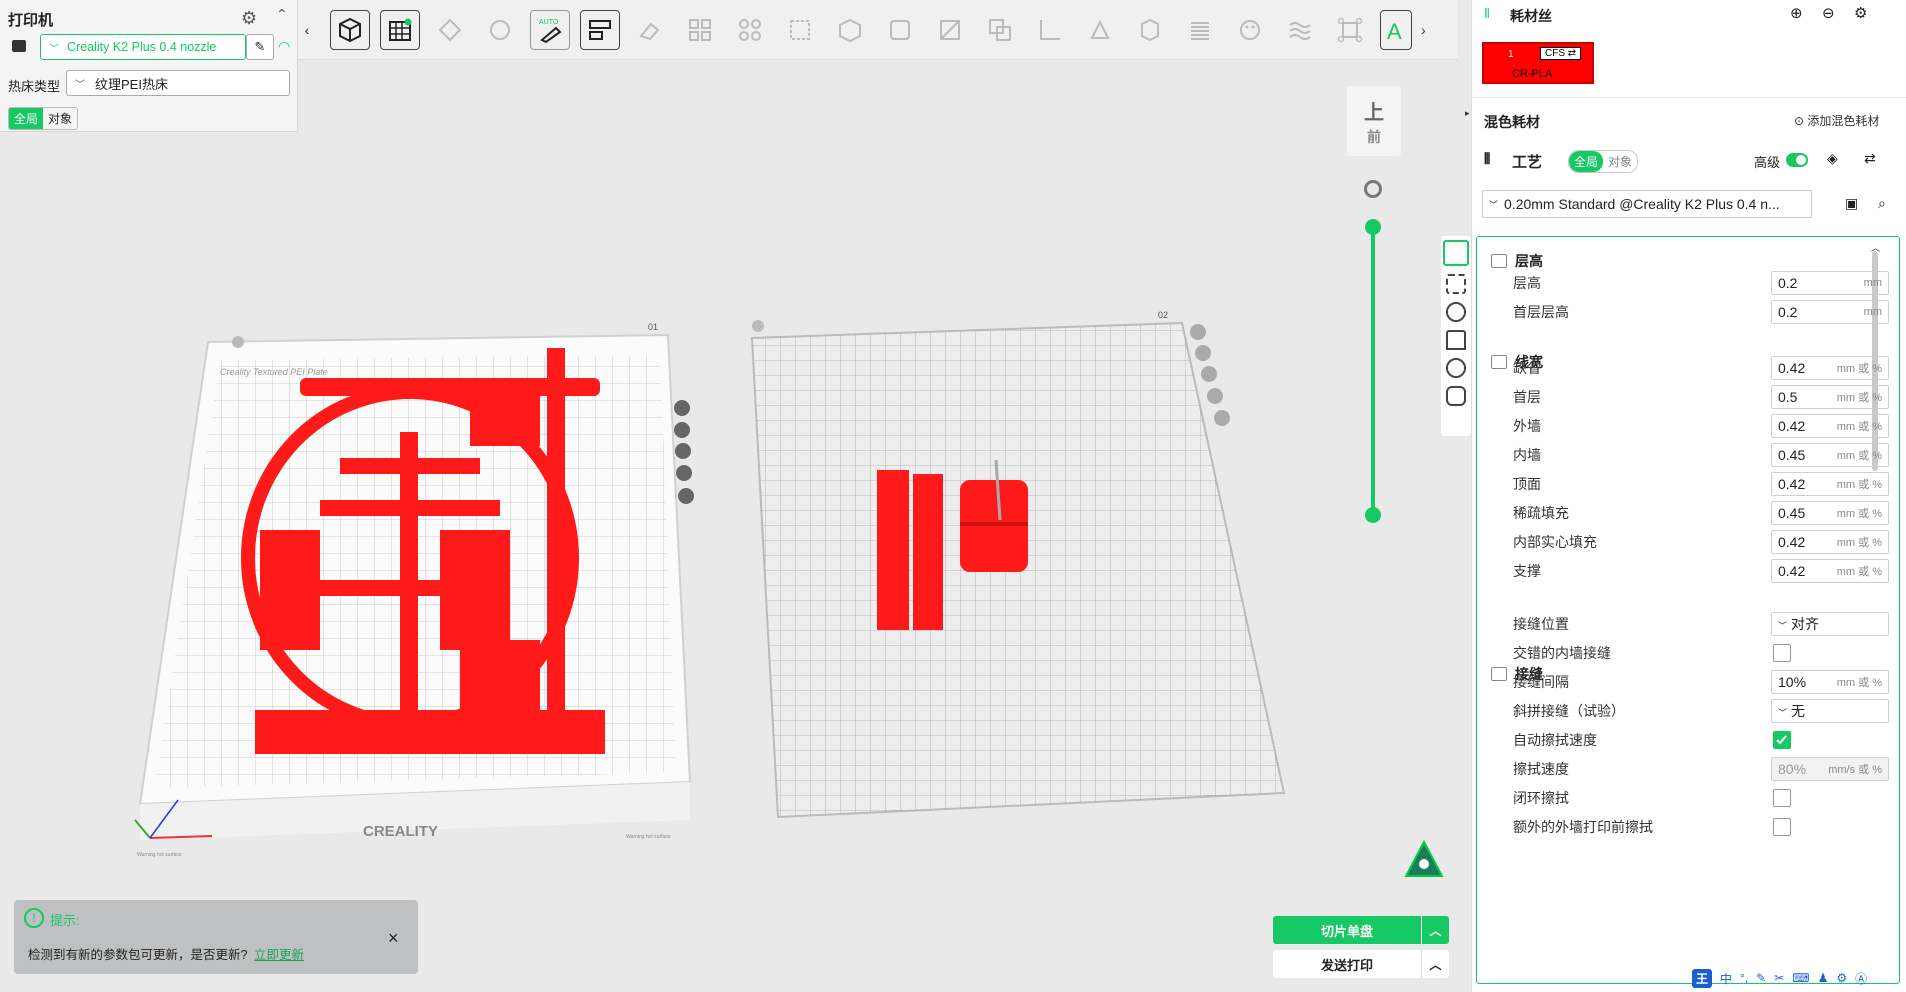  I want to click on plate2-close-icon, so click(1198, 332).